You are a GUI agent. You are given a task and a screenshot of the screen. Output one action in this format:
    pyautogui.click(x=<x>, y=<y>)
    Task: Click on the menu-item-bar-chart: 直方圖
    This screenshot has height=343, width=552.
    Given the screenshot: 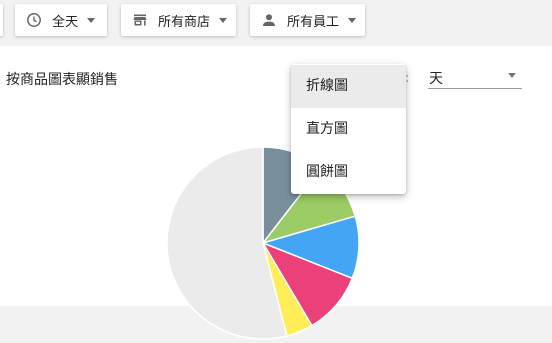 What is the action you would take?
    pyautogui.click(x=348, y=129)
    